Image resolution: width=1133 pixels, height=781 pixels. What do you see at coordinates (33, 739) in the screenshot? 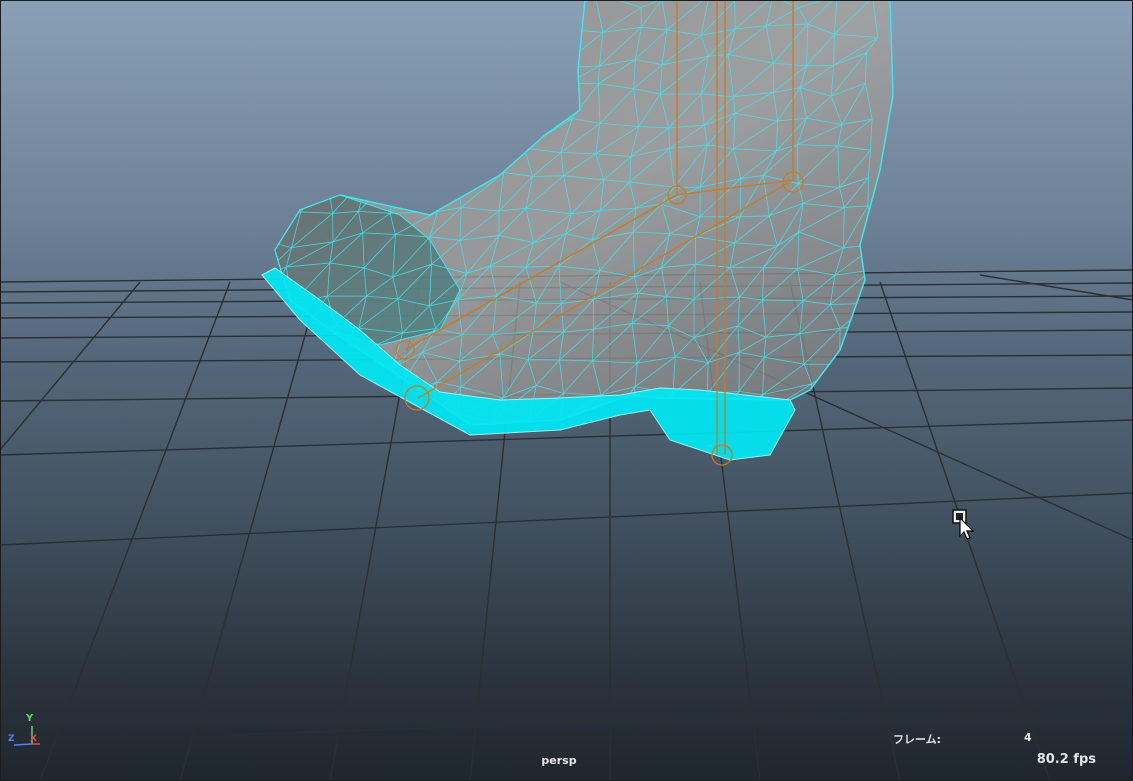
I see `axis-x-label: X` at bounding box center [33, 739].